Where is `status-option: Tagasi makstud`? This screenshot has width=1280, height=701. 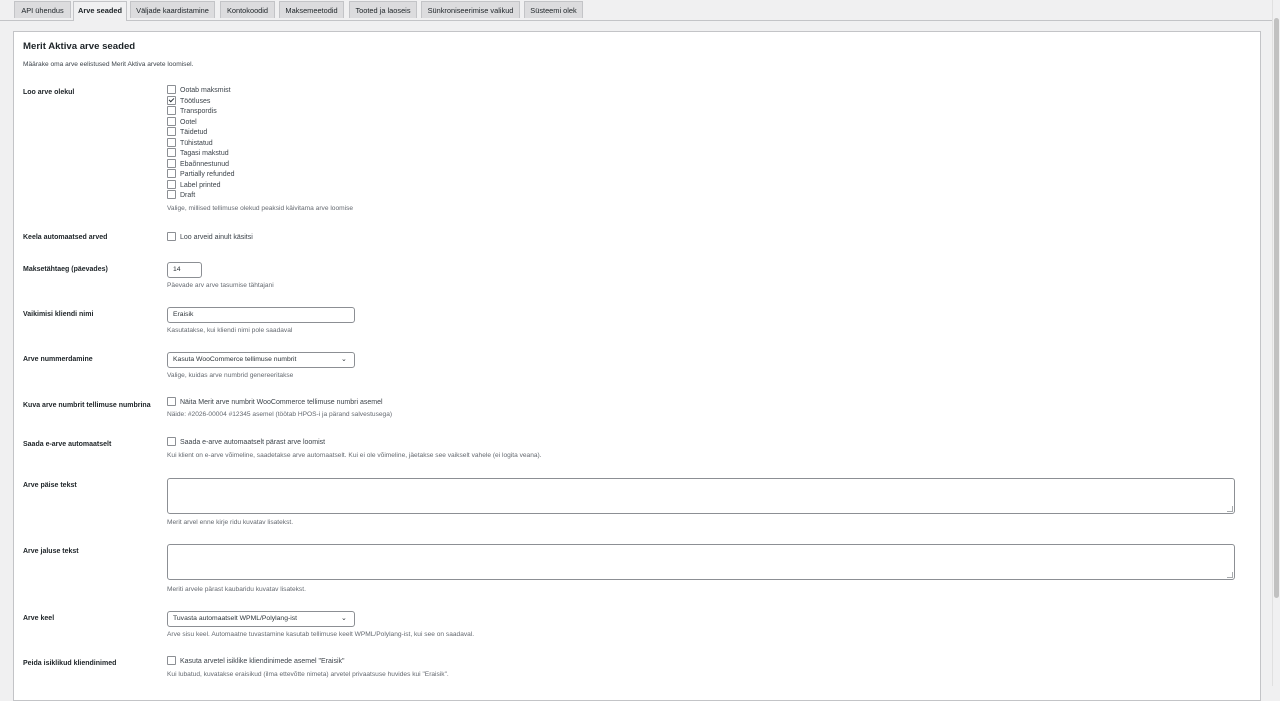 status-option: Tagasi makstud is located at coordinates (198, 153).